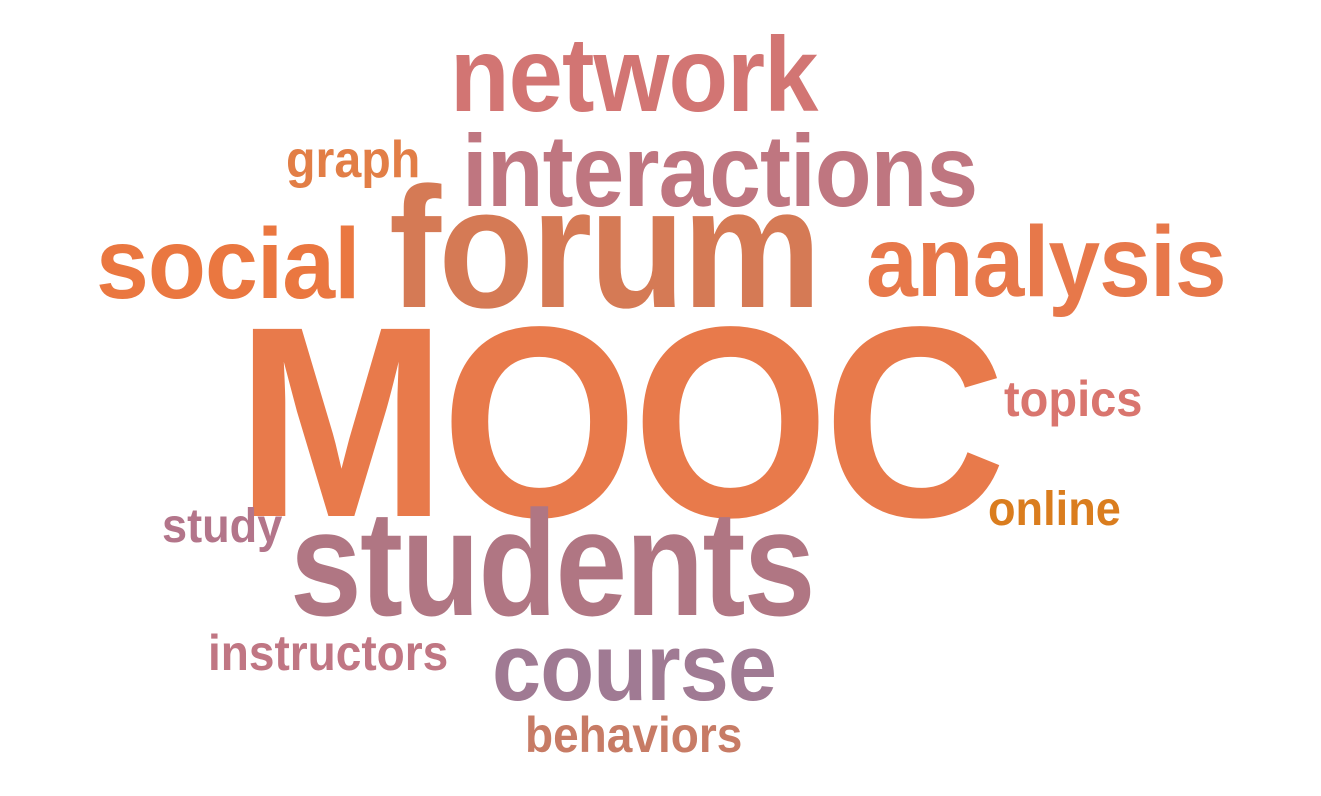 This screenshot has width=1321, height=796. I want to click on word-online: online, so click(1054, 509).